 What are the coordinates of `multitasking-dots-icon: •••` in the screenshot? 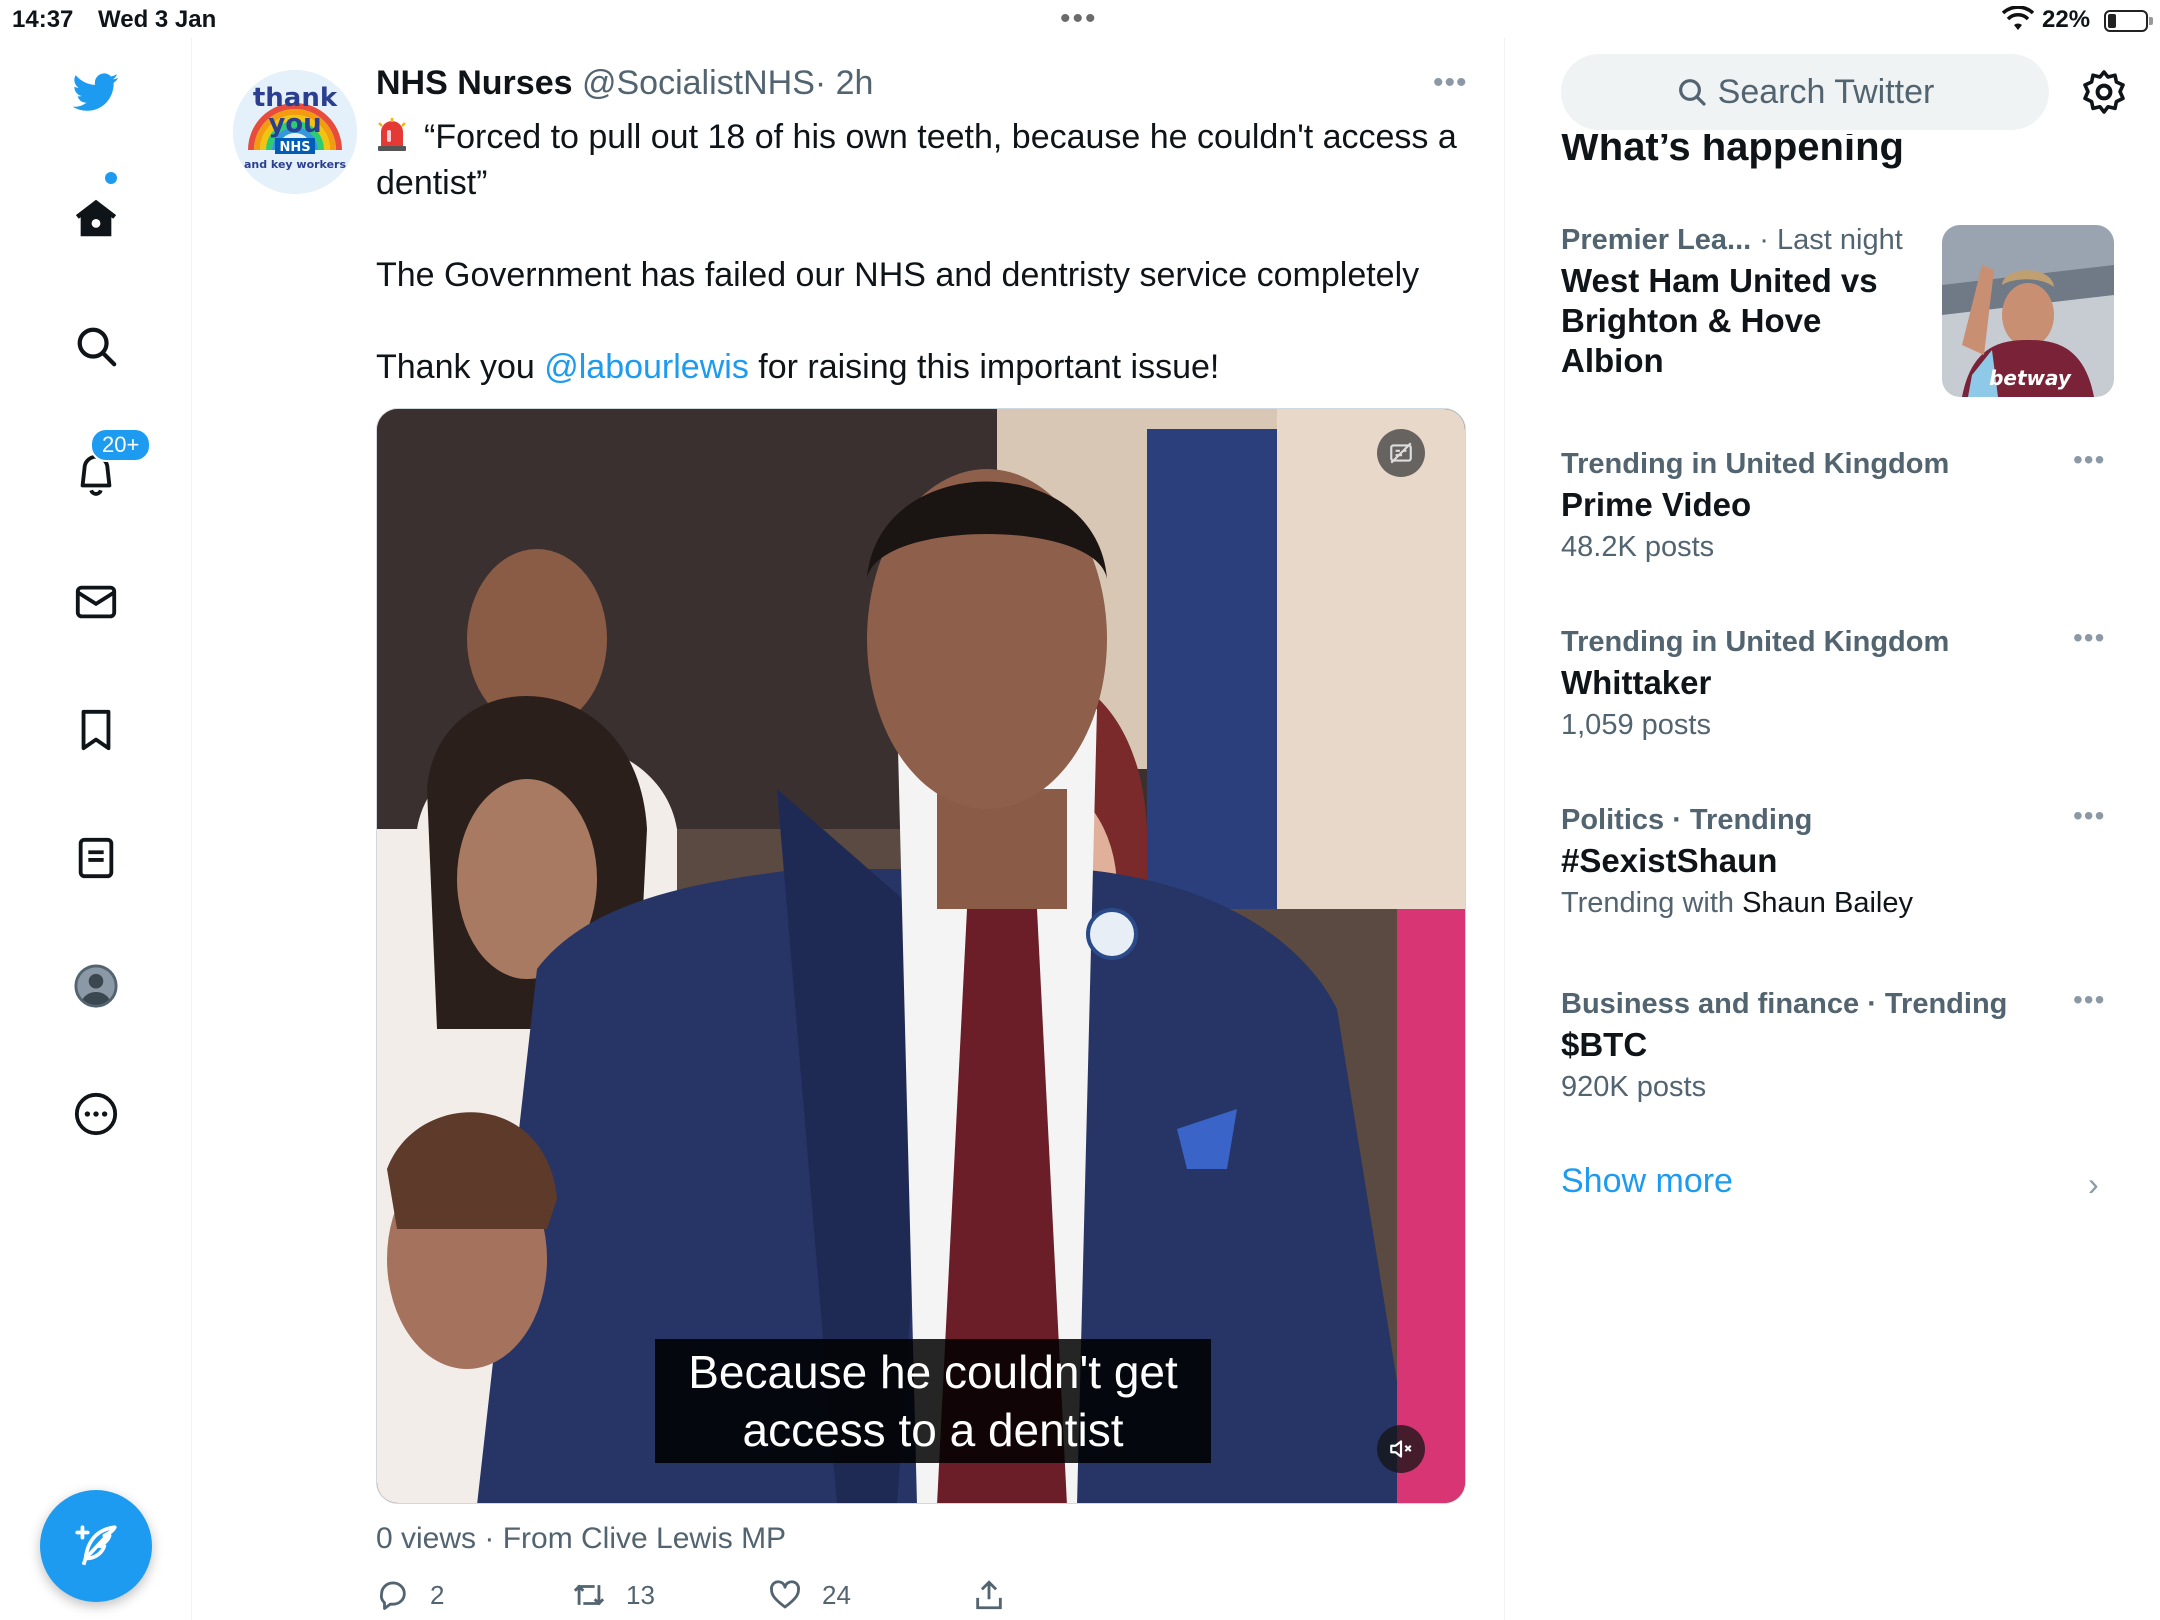 It's located at (1079, 19).